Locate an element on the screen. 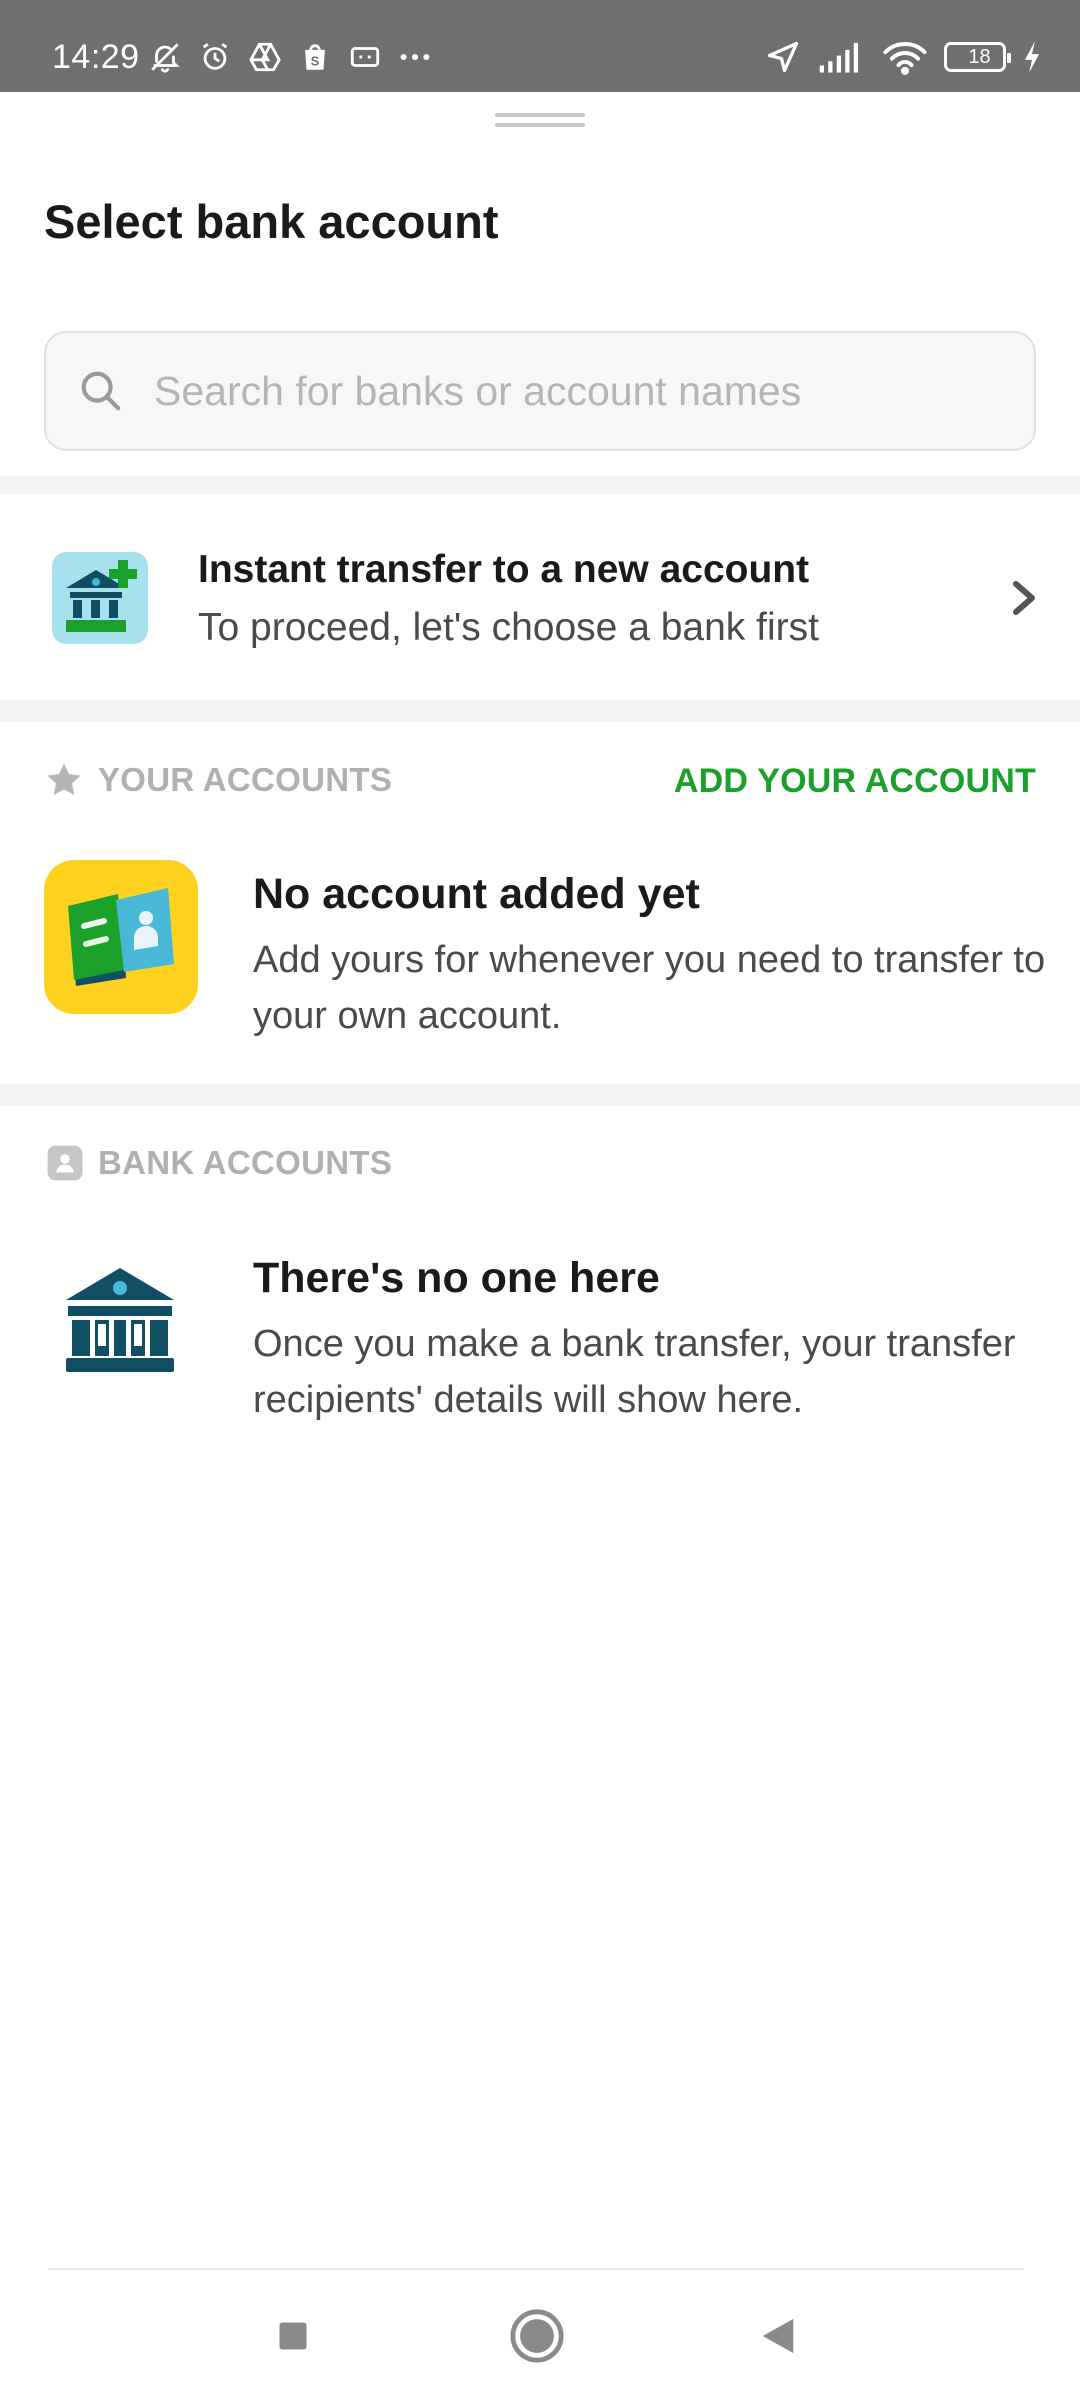 The height and width of the screenshot is (2400, 1080). wifi-icon is located at coordinates (905, 57).